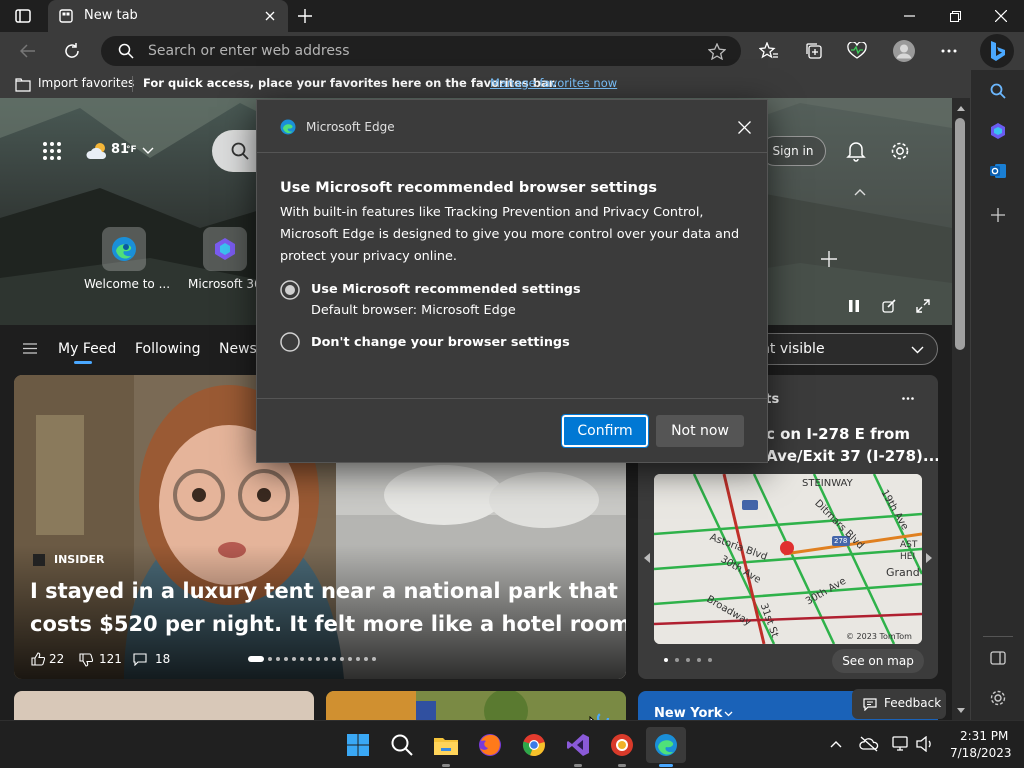 This screenshot has height=768, width=1024. I want to click on taskbar-time: 2:31 PM, so click(984, 736).